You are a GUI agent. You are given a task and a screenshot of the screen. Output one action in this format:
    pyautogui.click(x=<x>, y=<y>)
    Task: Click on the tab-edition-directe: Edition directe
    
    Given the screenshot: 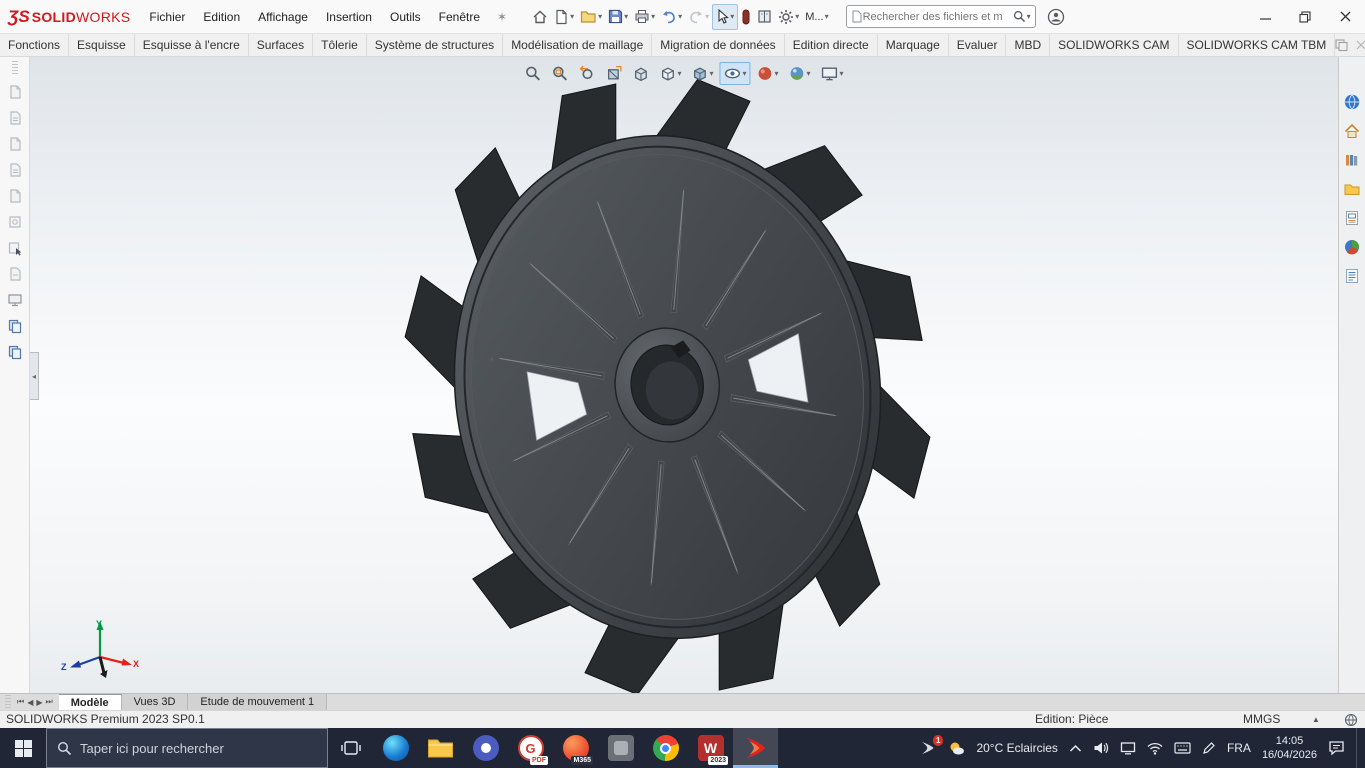 What is the action you would take?
    pyautogui.click(x=831, y=45)
    